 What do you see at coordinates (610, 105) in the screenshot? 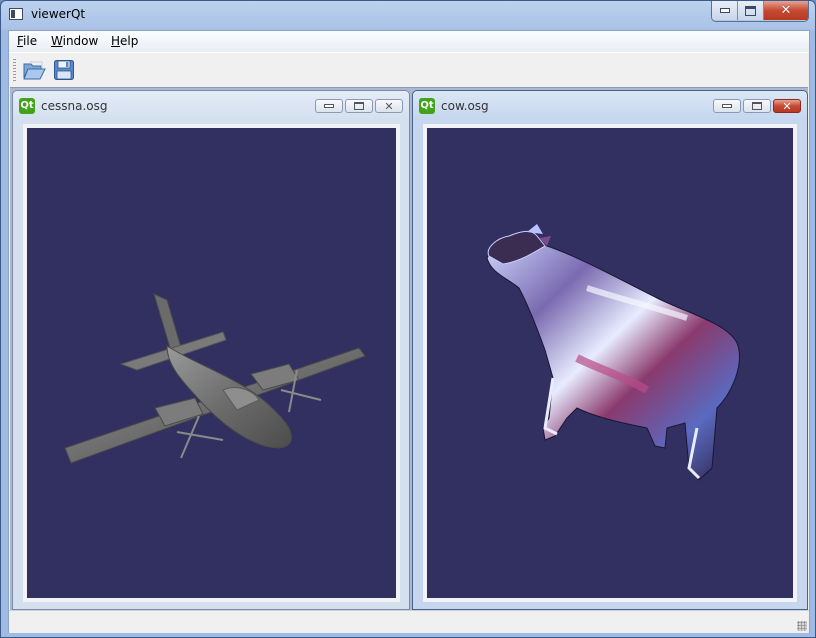
I see `subwindow-title-bar: Qt cow.osg ✕` at bounding box center [610, 105].